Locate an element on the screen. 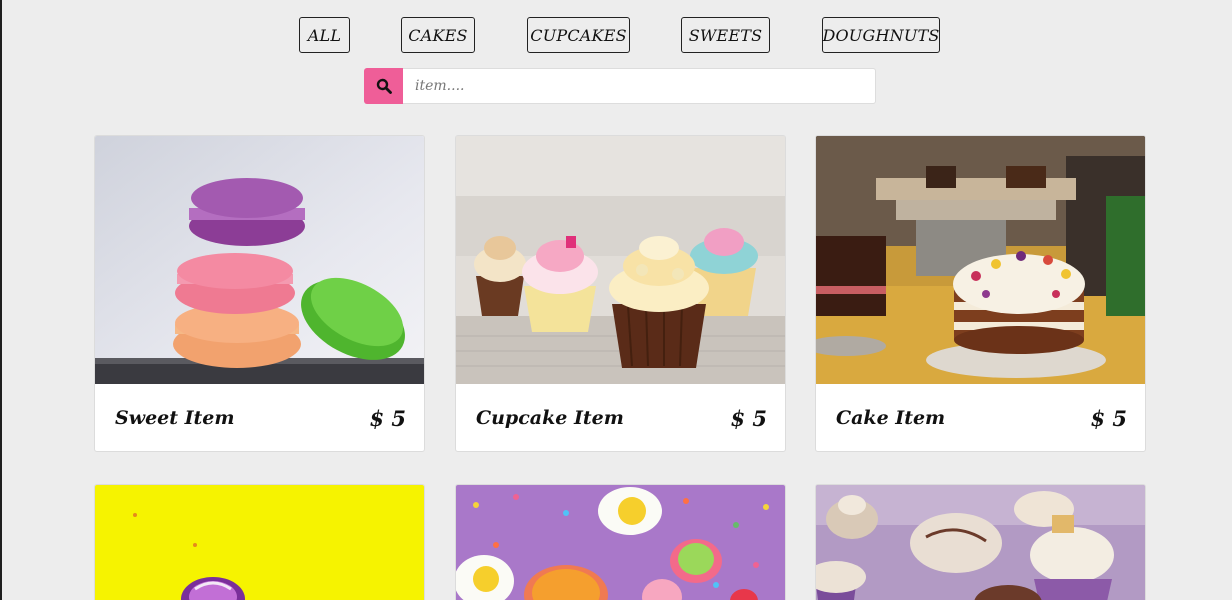 This screenshot has height=600, width=1232. product-card-sweets is located at coordinates (620, 542).